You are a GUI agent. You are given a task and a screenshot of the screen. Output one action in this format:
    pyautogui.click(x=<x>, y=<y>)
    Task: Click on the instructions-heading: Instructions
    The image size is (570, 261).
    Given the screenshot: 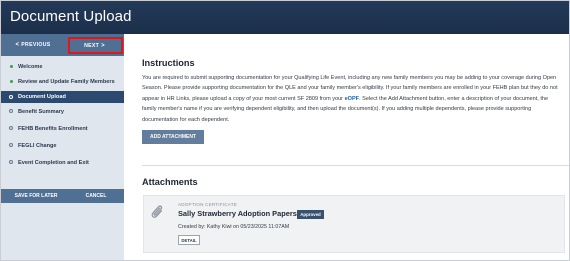 What is the action you would take?
    pyautogui.click(x=168, y=63)
    